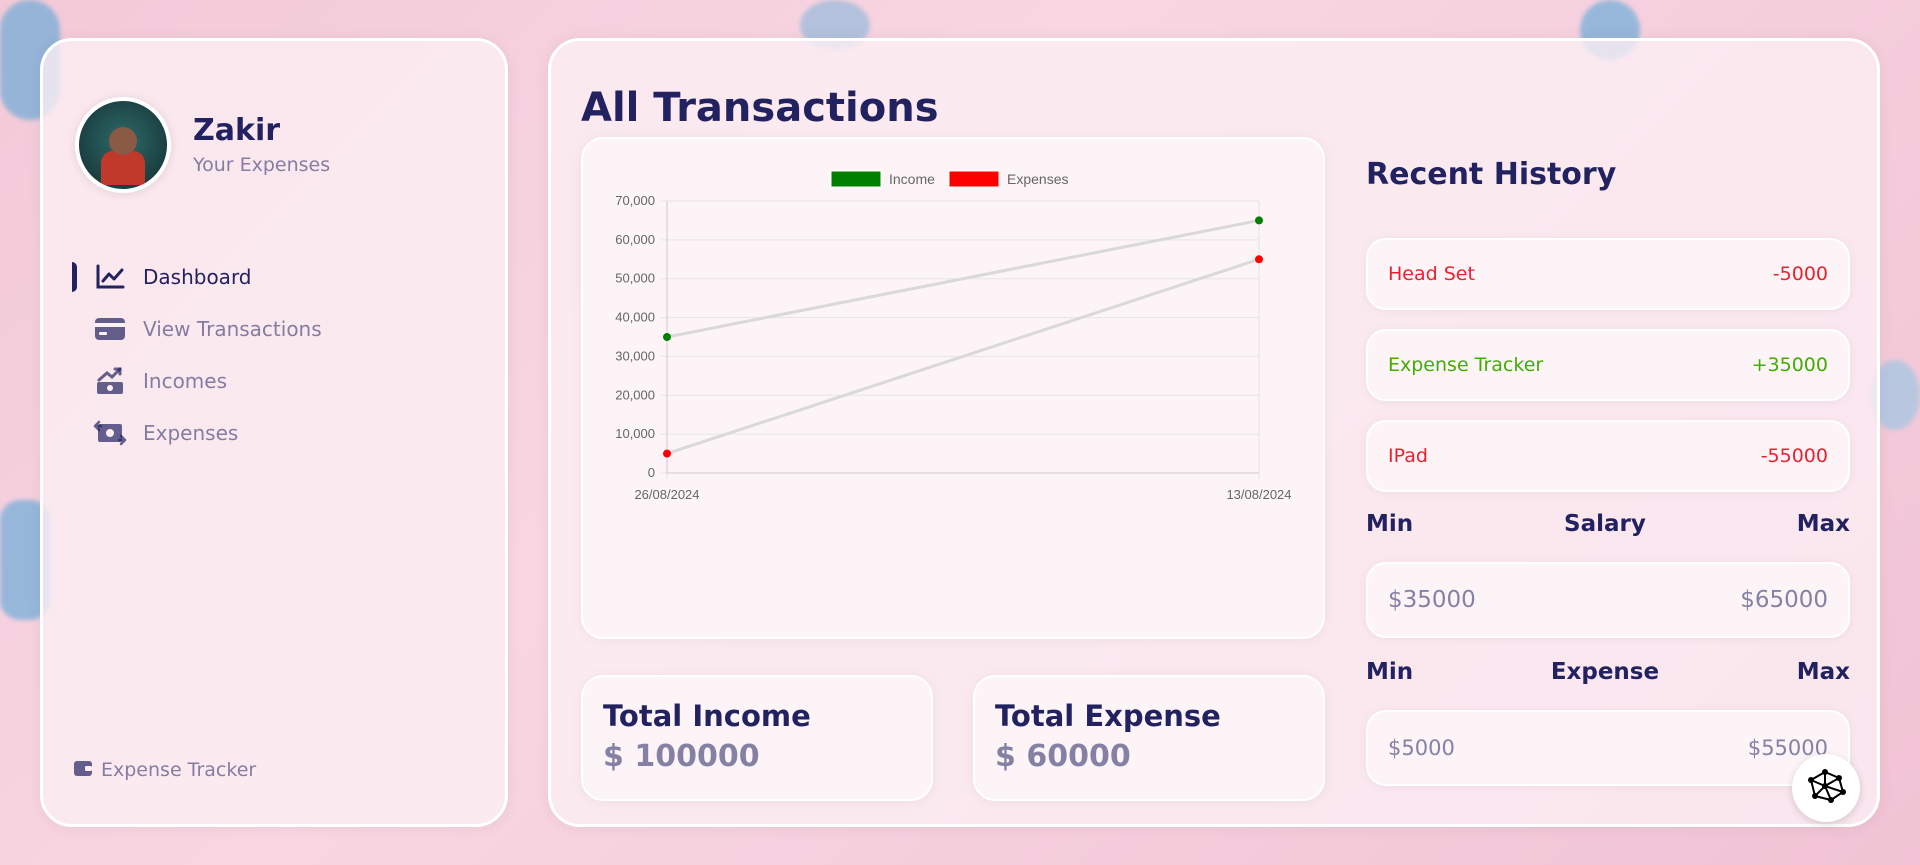 Image resolution: width=1920 pixels, height=865 pixels. I want to click on x-tick-label: 13/08/2024, so click(1258, 494).